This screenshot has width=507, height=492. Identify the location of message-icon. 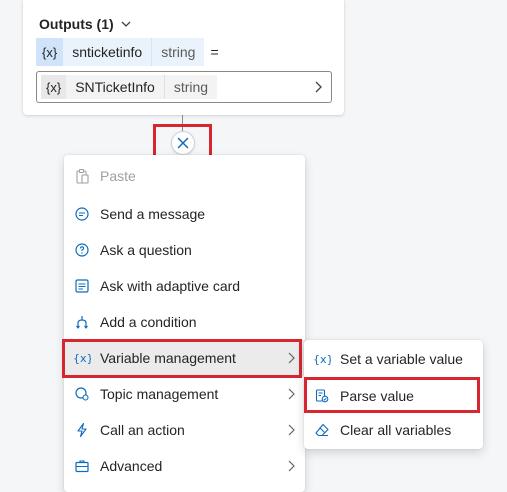
(82, 214).